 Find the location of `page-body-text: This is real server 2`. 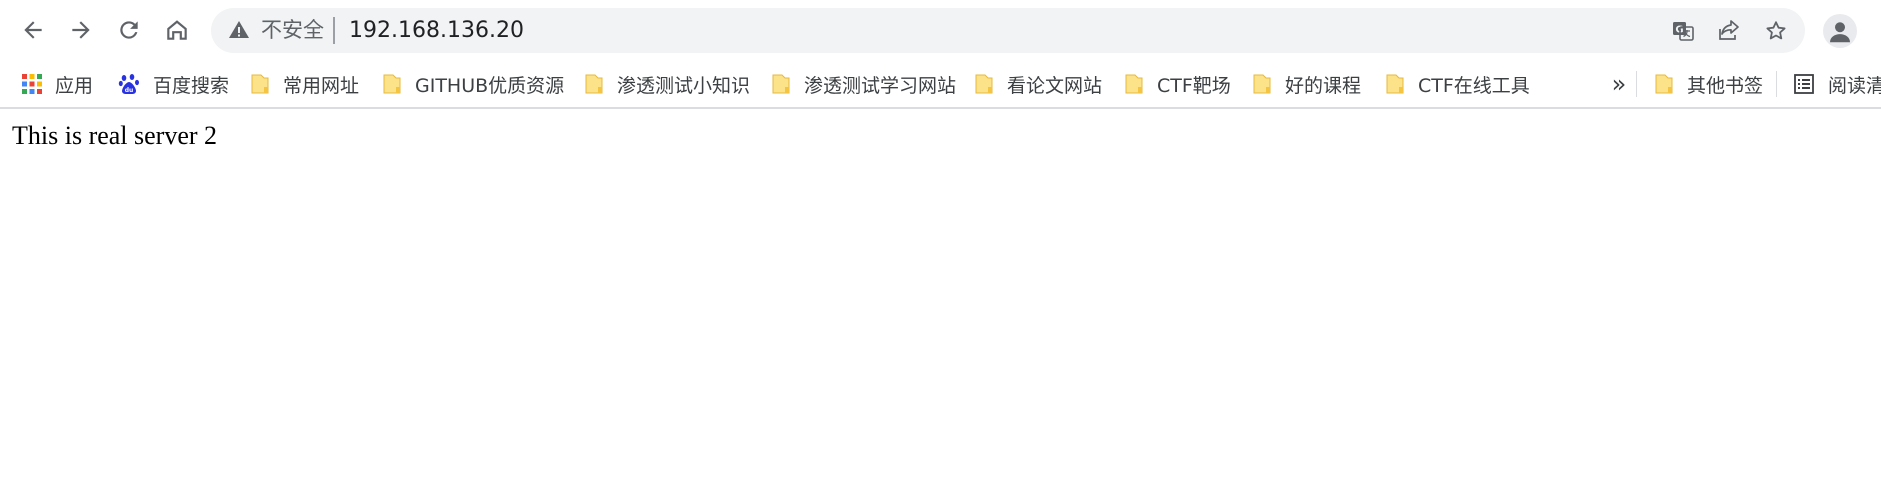

page-body-text: This is real server 2 is located at coordinates (115, 135).